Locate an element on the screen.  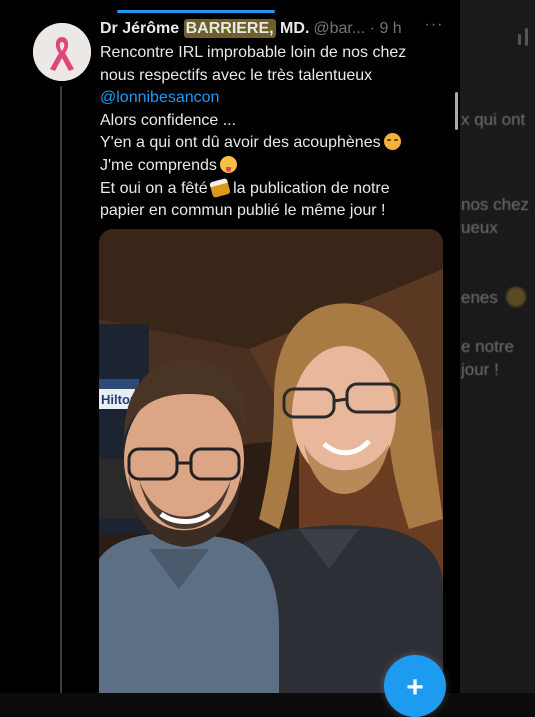
plus-icon: + is located at coordinates (415, 687).